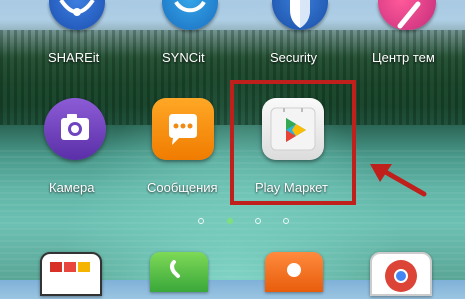  Describe the element at coordinates (182, 187) in the screenshot. I see `app-label-messages: Сообщения` at that location.